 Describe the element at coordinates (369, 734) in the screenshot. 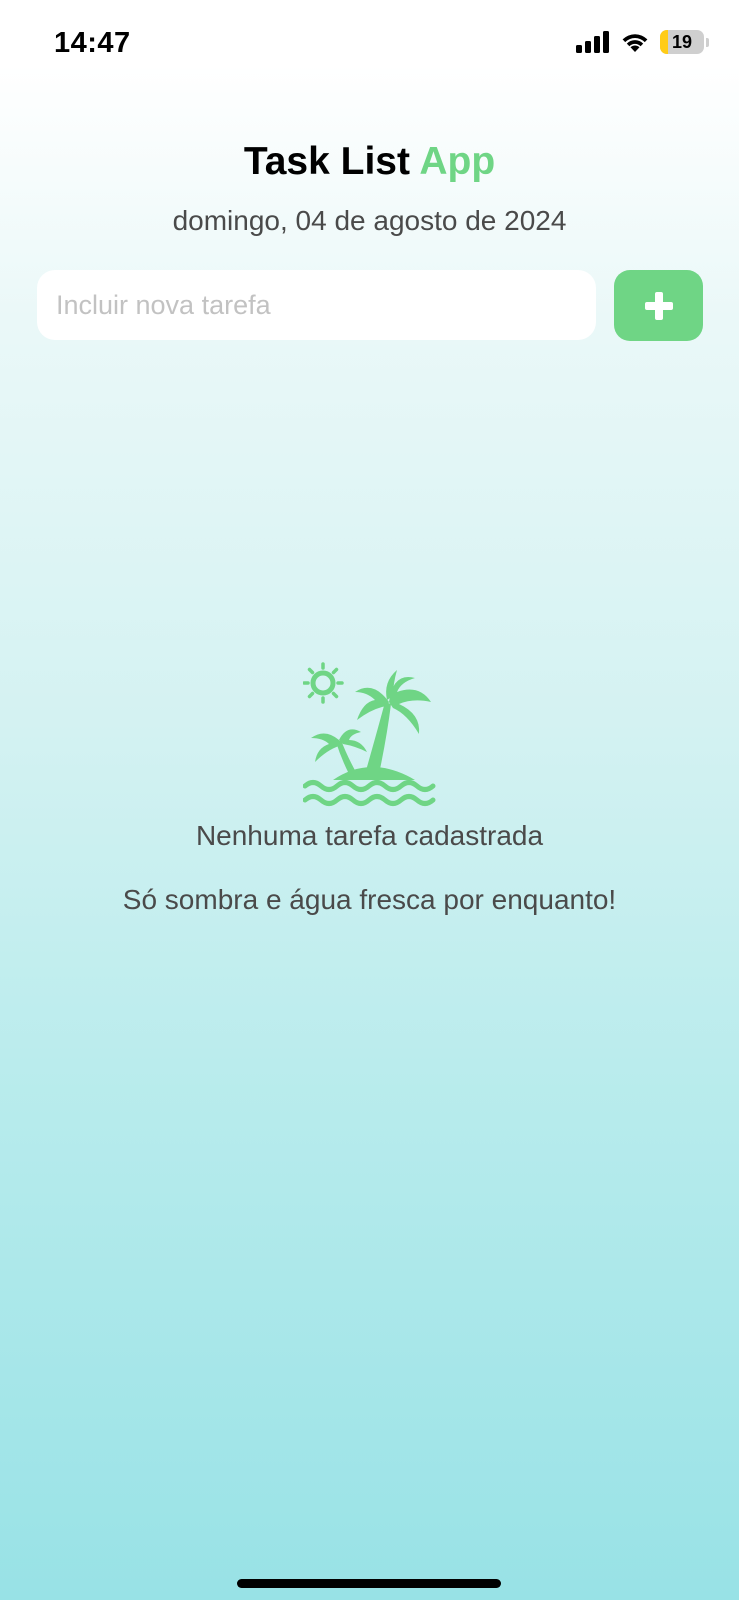

I see `island-palm-icon` at that location.